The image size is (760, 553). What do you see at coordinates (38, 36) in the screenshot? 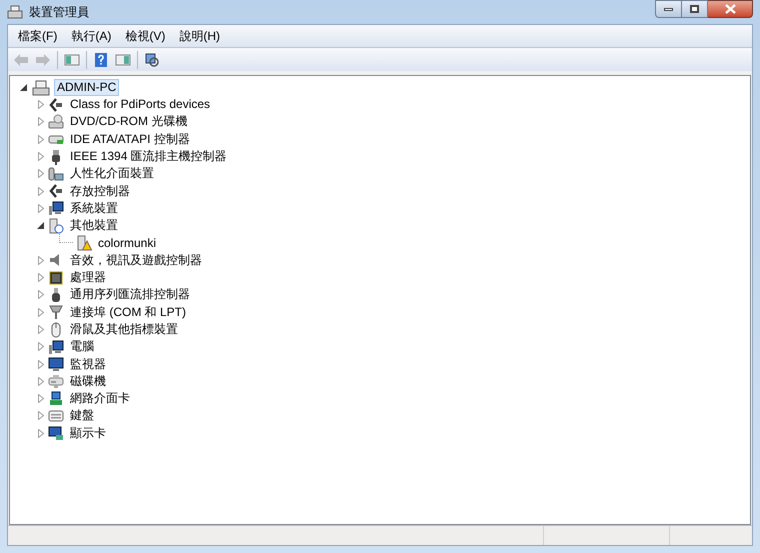
I see `menu-item: 檔案(F)` at bounding box center [38, 36].